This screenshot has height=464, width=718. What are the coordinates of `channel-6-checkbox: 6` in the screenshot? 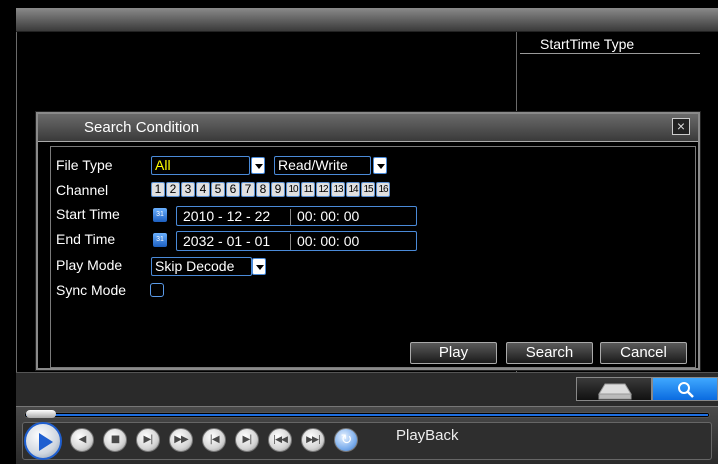 It's located at (233, 189).